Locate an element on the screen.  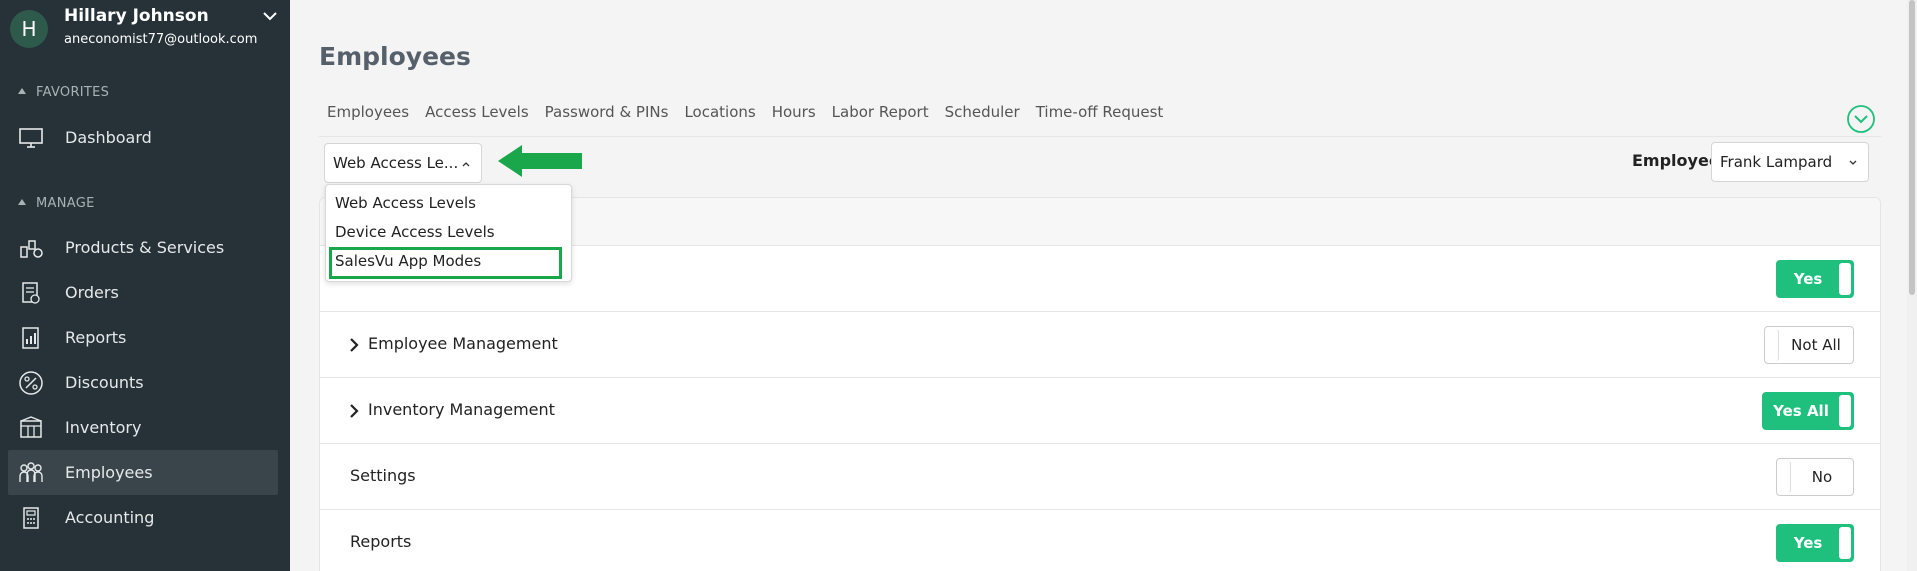
permission-toggle: Yes All is located at coordinates (1808, 411).